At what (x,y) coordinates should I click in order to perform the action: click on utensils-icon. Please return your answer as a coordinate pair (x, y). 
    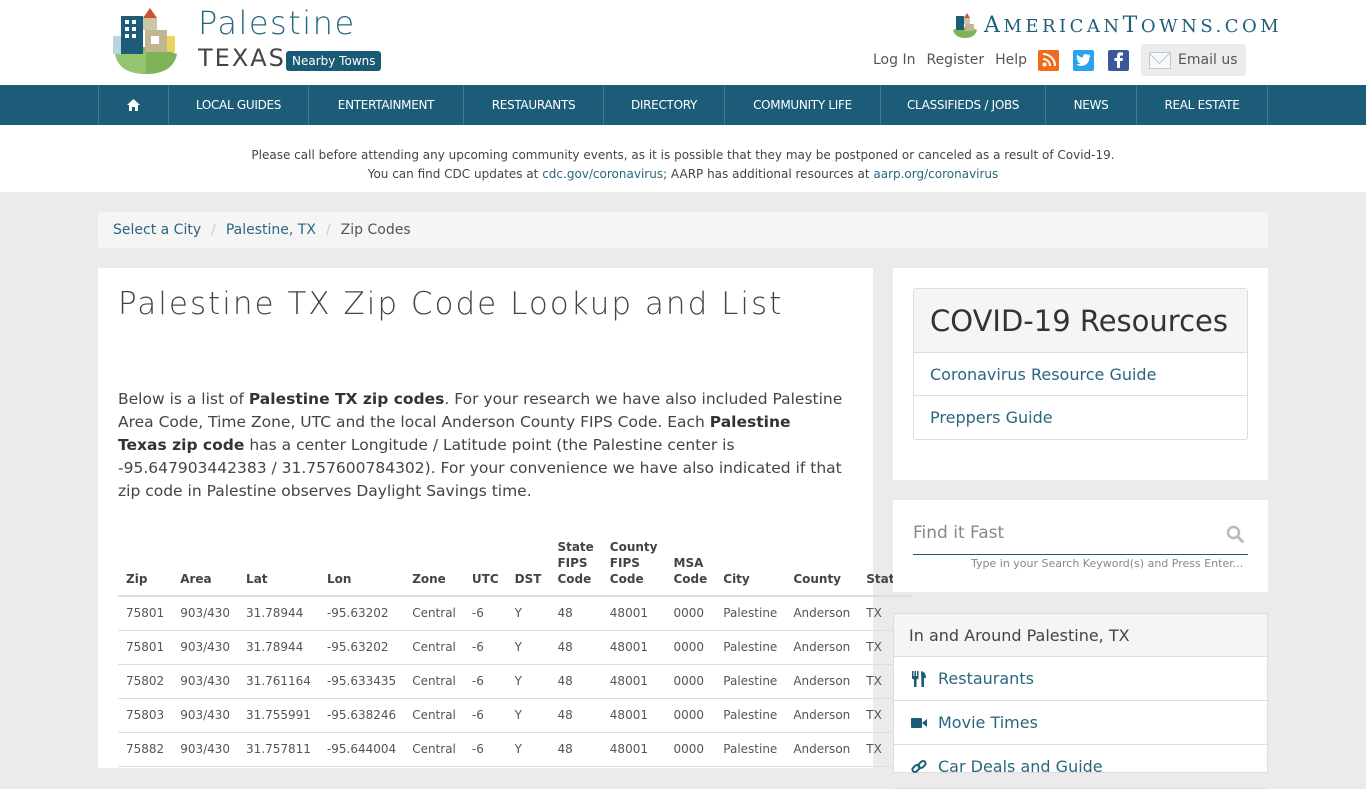
    Looking at the image, I should click on (919, 678).